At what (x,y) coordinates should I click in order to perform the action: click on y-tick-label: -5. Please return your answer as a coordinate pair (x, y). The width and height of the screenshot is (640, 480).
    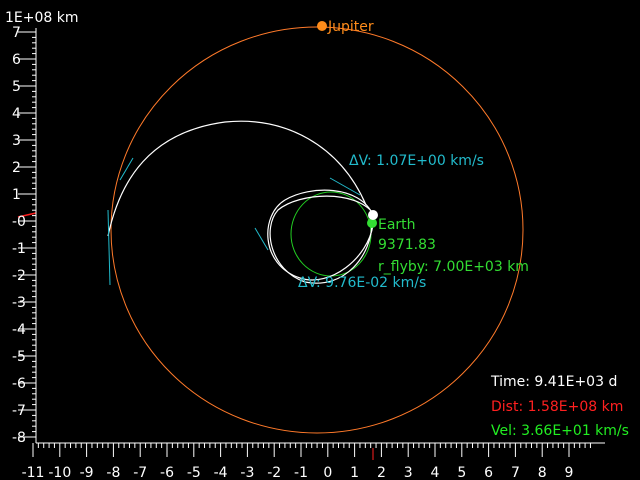
    Looking at the image, I should click on (19, 357).